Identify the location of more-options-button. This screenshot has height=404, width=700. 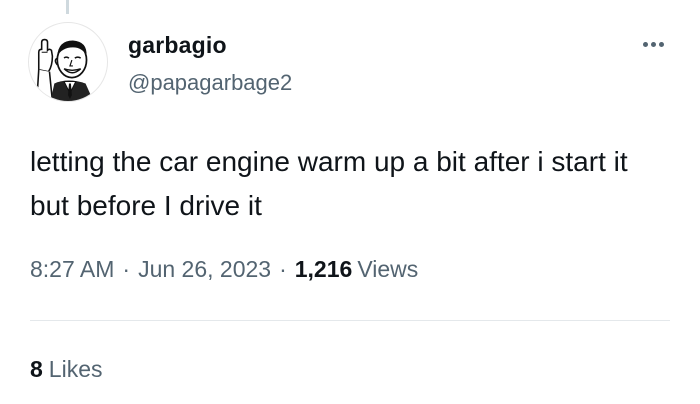
(653, 44).